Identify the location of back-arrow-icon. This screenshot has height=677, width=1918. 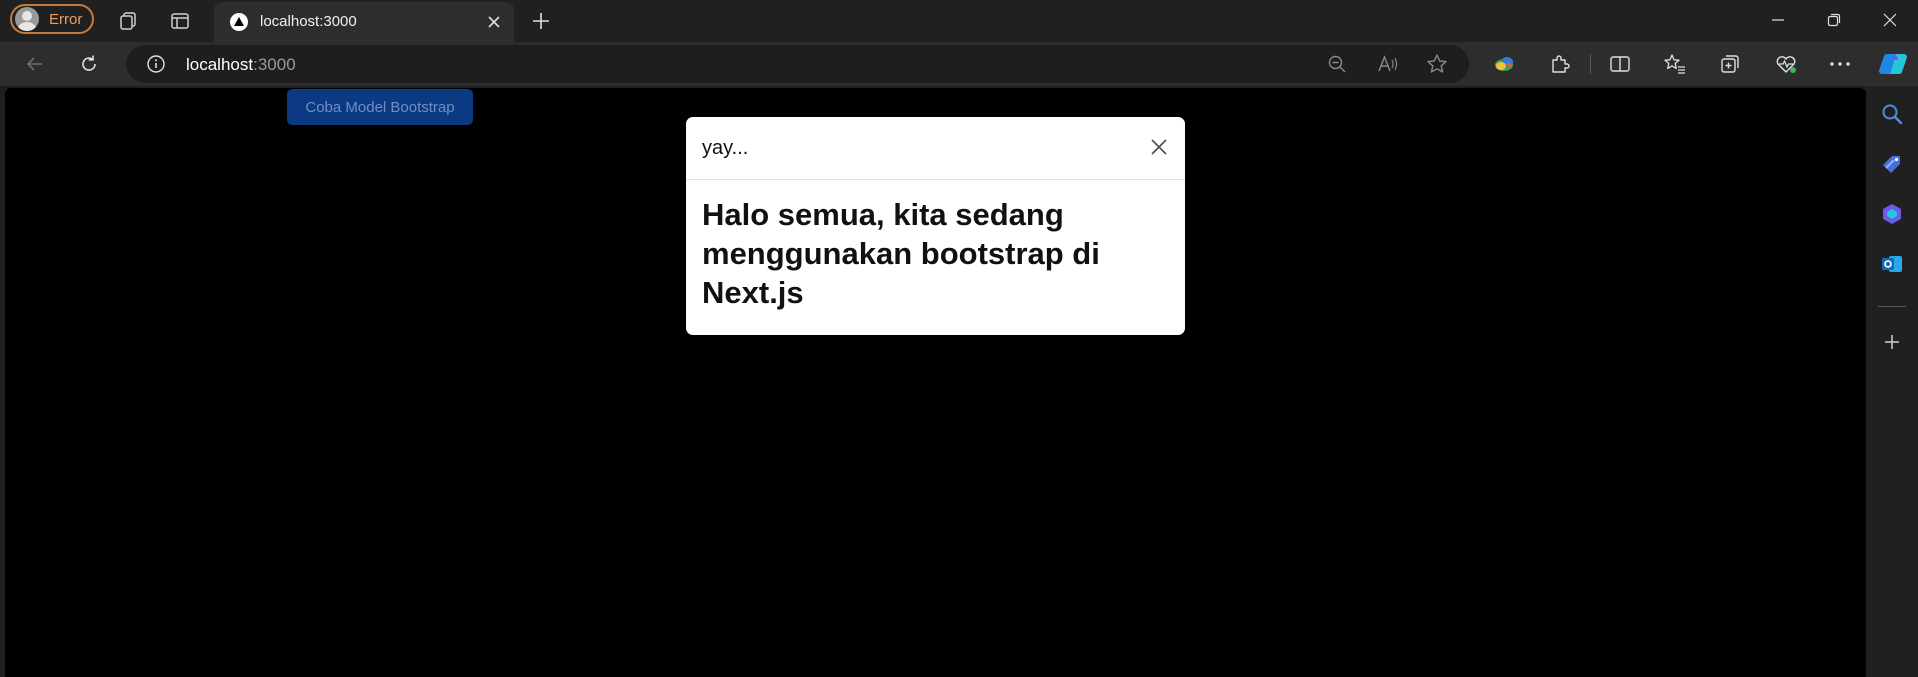
(34, 64).